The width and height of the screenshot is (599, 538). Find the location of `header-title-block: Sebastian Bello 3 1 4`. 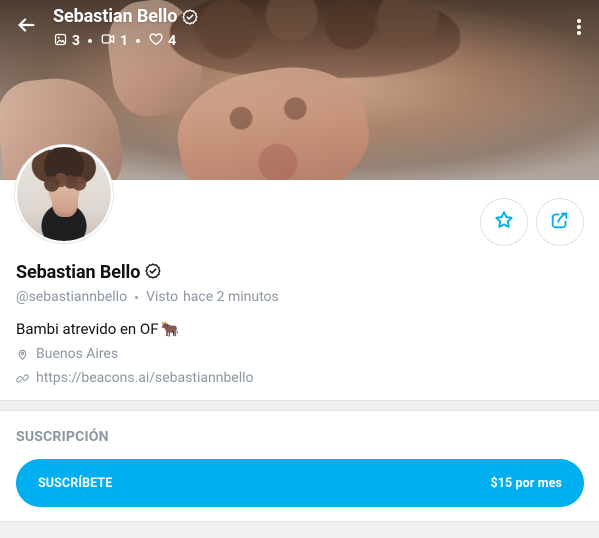

header-title-block: Sebastian Bello 3 1 4 is located at coordinates (203, 29).